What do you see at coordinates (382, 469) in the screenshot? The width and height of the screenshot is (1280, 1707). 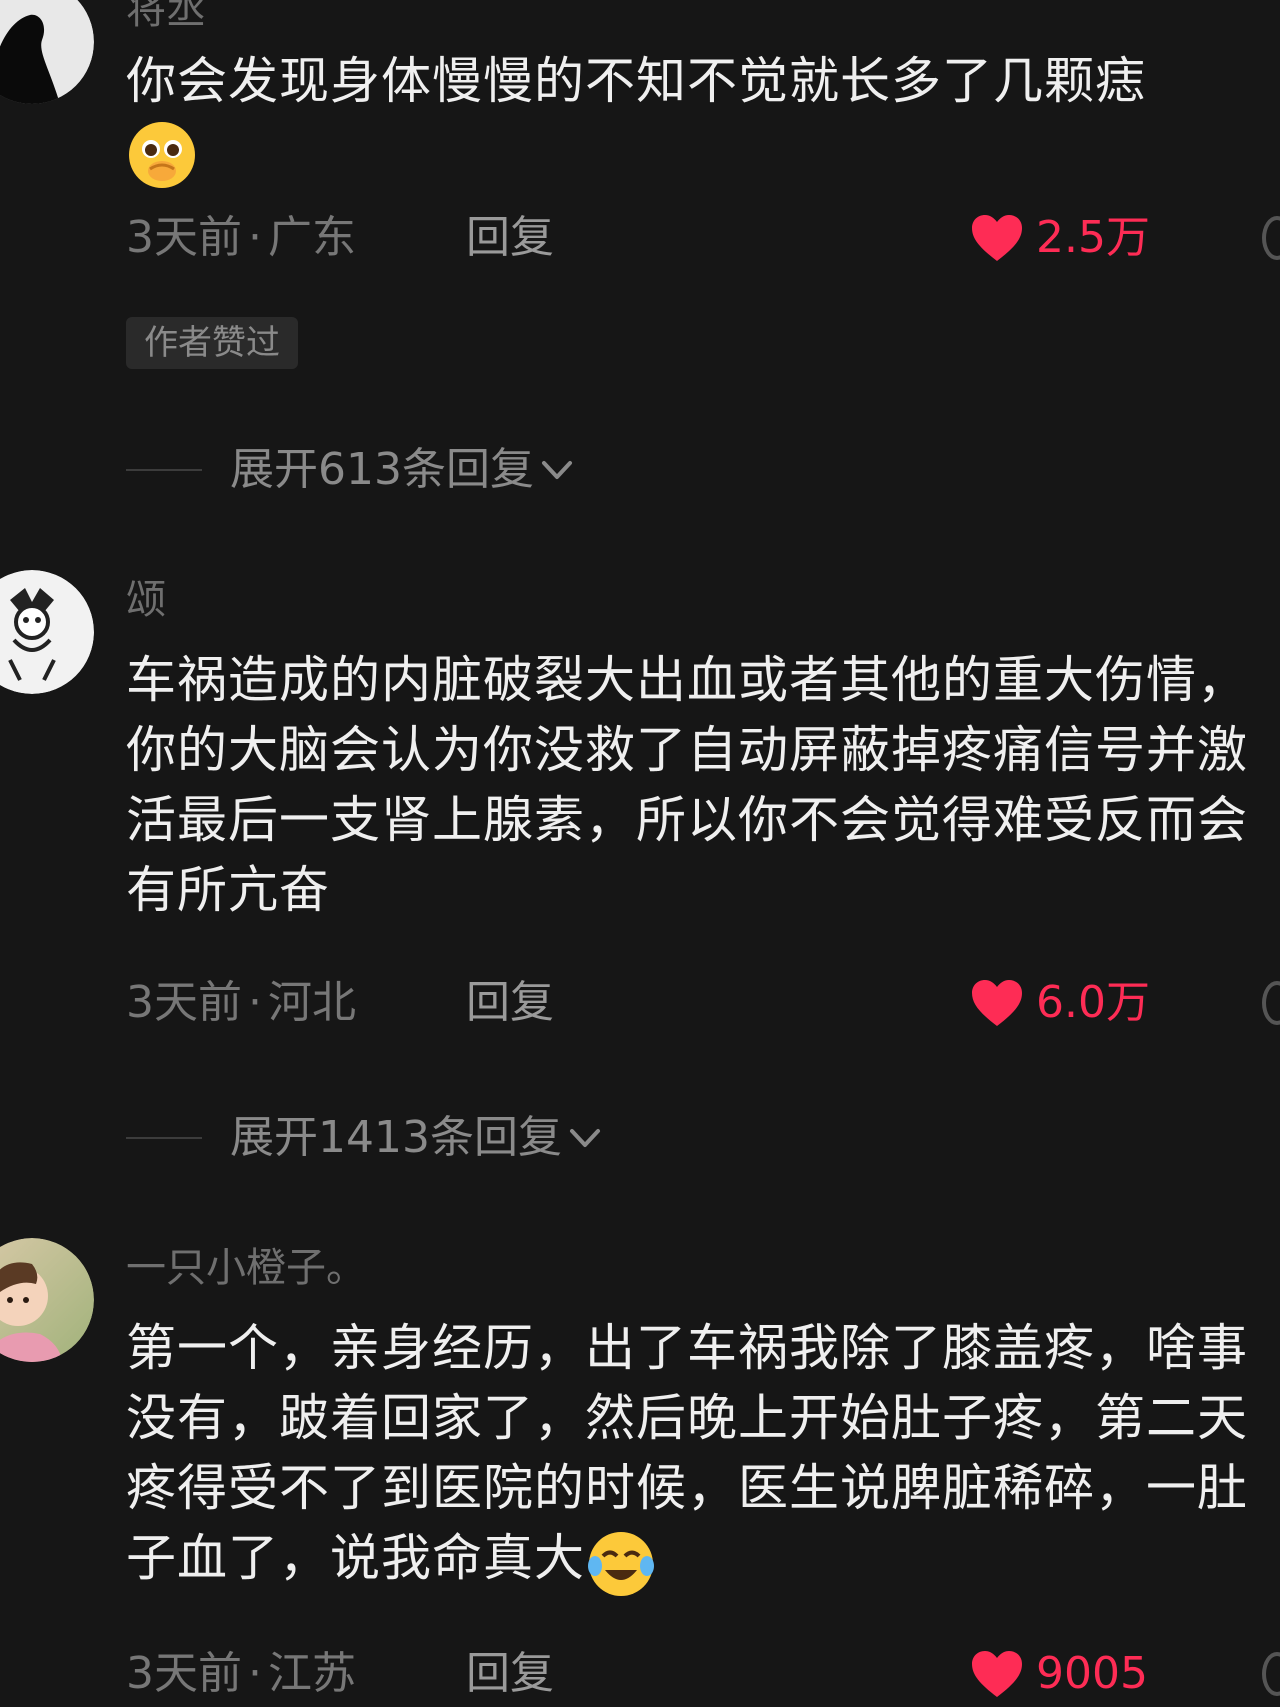 I see `expand-replies-label: 展开613条回复` at bounding box center [382, 469].